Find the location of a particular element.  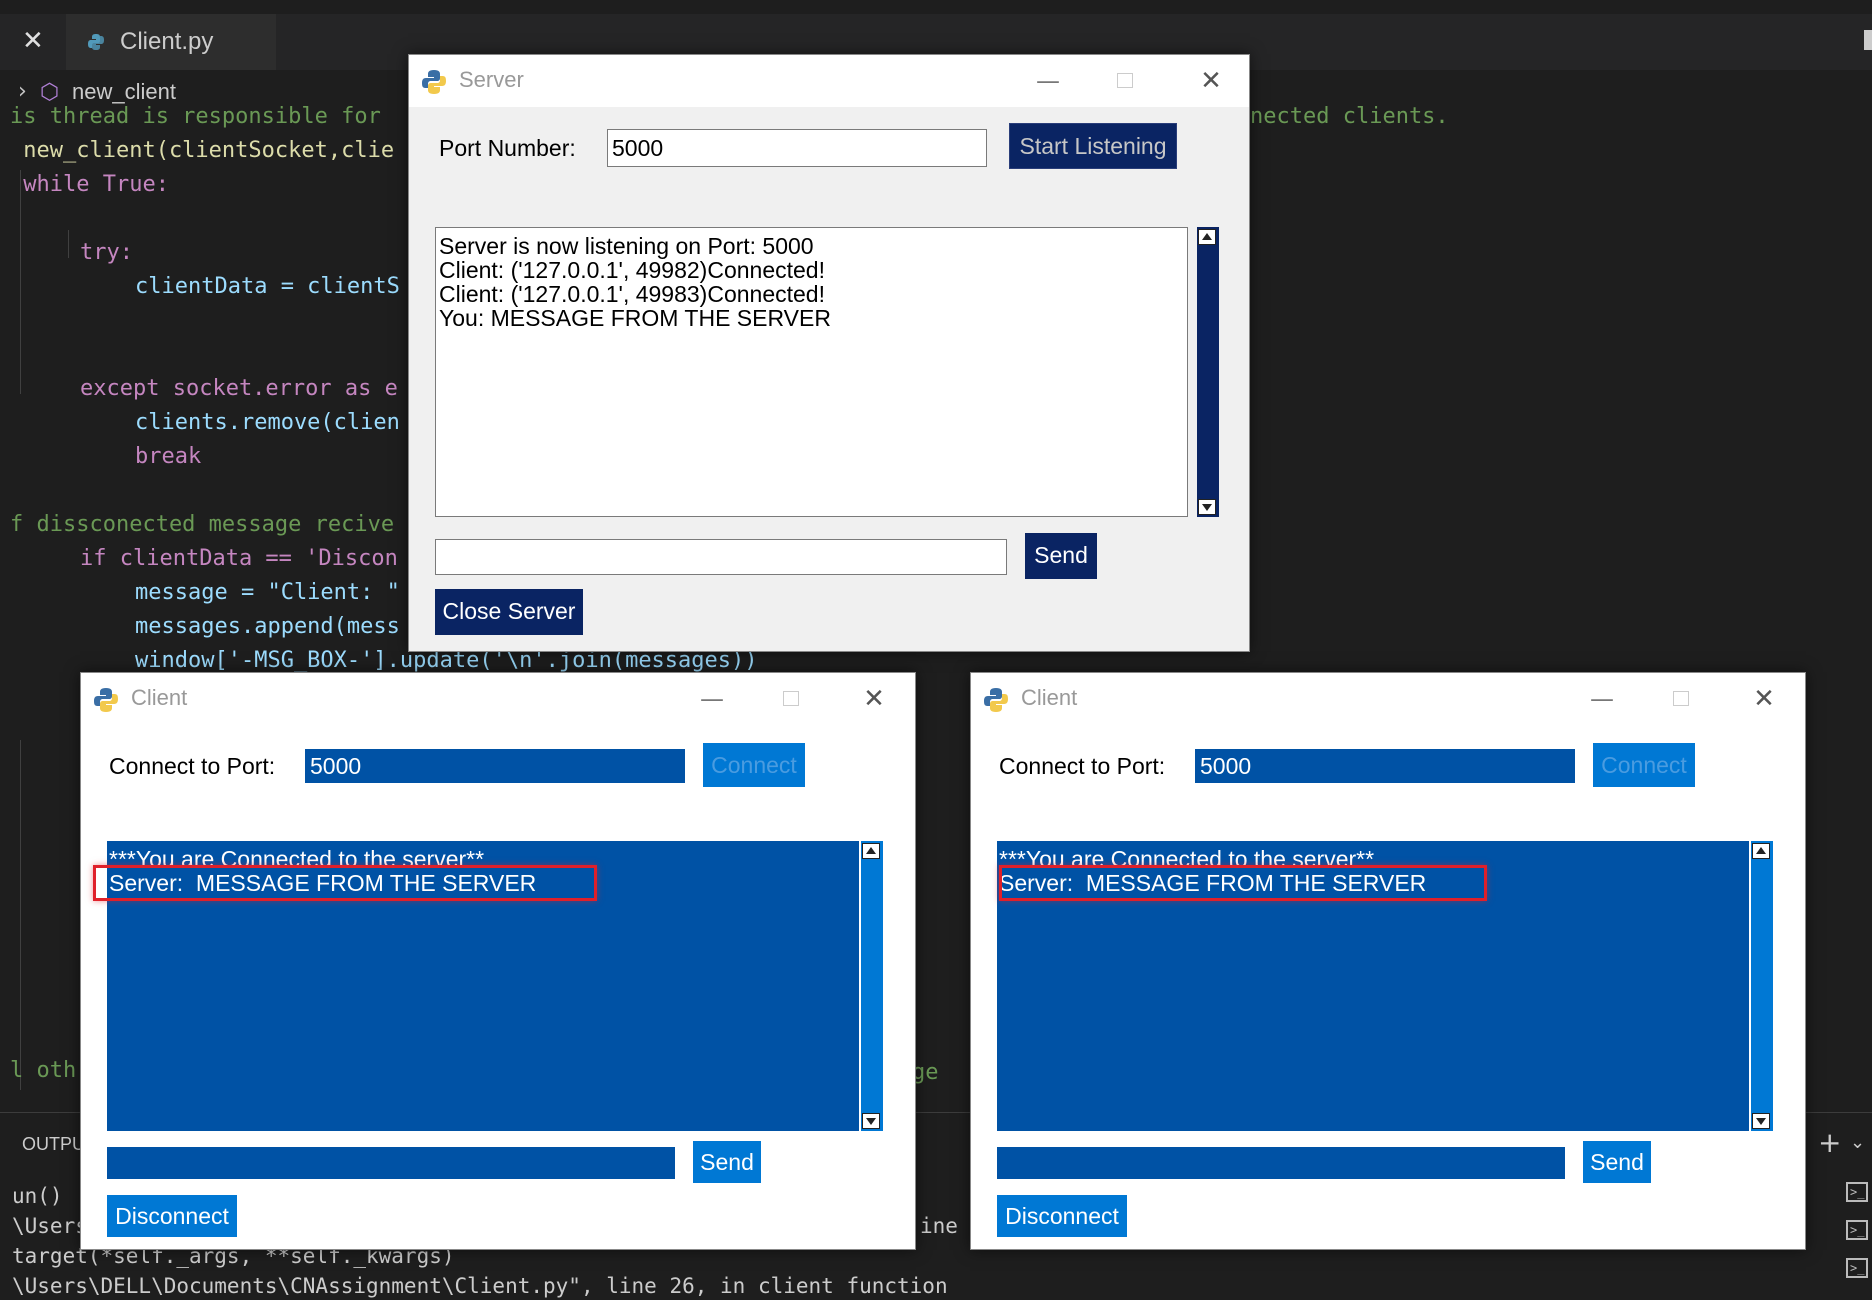

tab-client-py: Client.py is located at coordinates (171, 42).